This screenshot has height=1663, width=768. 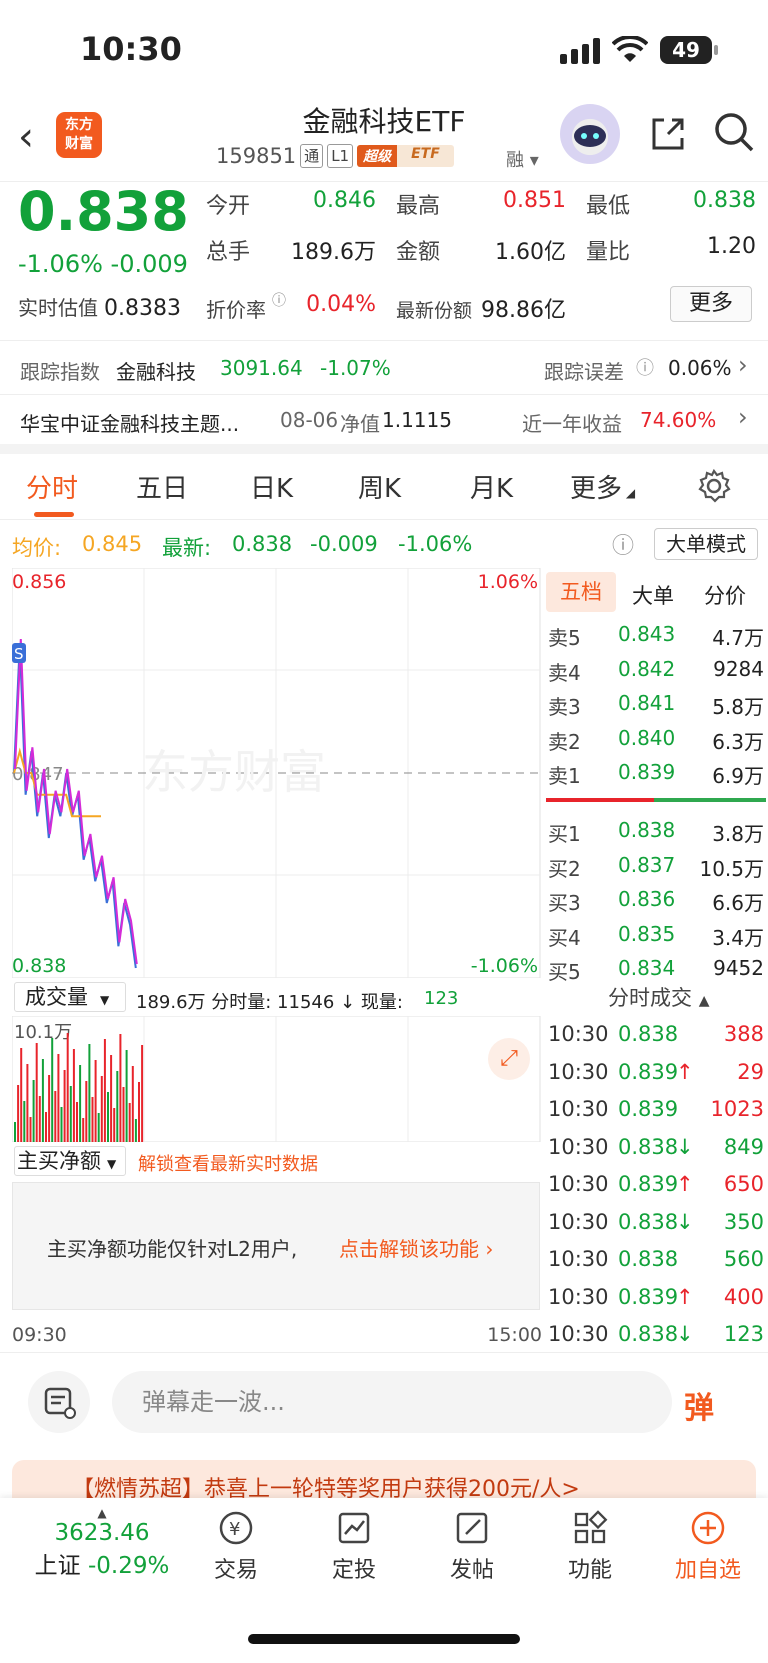 What do you see at coordinates (38, 774) in the screenshot?
I see `y-mid-label: 0.847` at bounding box center [38, 774].